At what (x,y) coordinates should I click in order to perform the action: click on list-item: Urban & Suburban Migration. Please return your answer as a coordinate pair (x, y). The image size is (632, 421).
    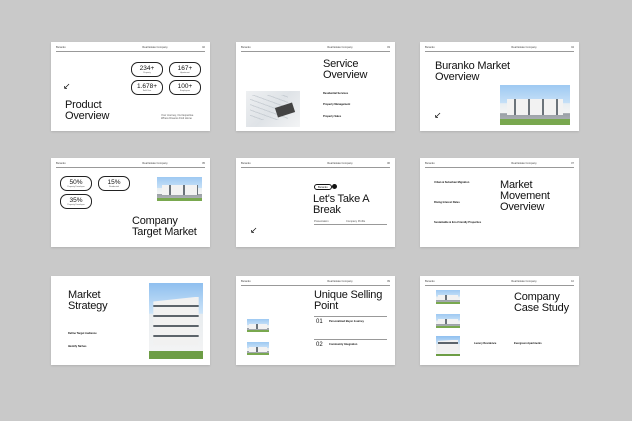
    Looking at the image, I should click on (452, 182).